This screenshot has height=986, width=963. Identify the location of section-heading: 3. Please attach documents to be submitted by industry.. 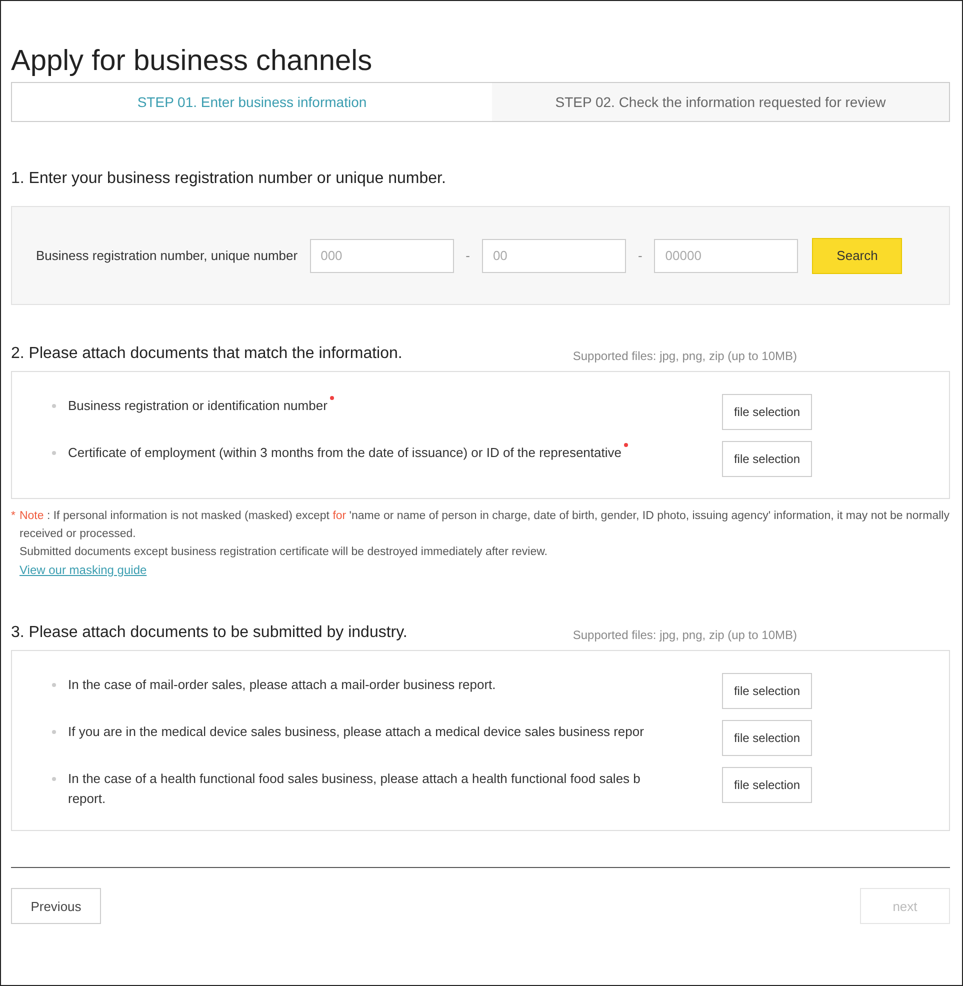
(209, 633).